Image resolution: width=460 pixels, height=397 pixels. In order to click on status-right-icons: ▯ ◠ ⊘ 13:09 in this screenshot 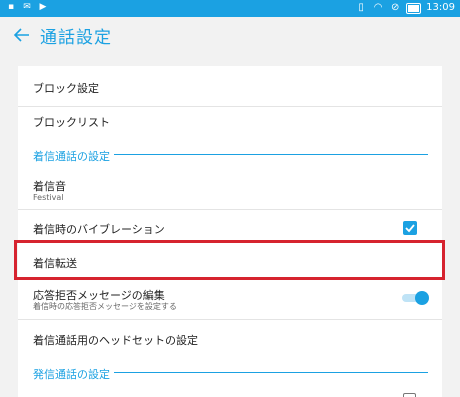, I will do `click(405, 8)`.